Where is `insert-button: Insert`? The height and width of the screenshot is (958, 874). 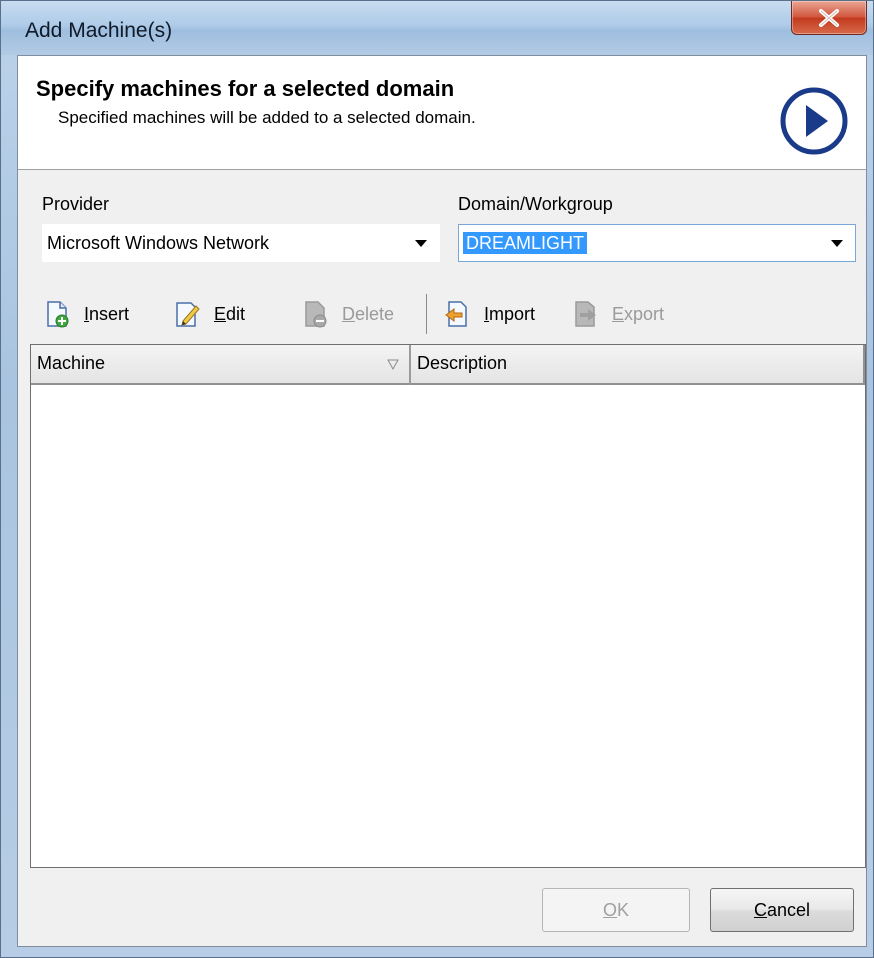 insert-button: Insert is located at coordinates (86, 314).